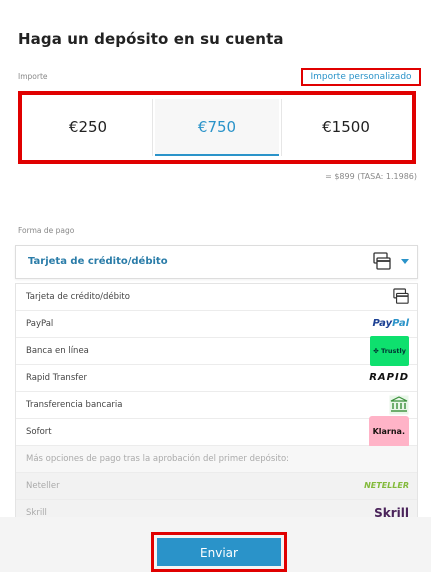 The height and width of the screenshot is (572, 431). I want to click on submit-button: Enviar, so click(219, 552).